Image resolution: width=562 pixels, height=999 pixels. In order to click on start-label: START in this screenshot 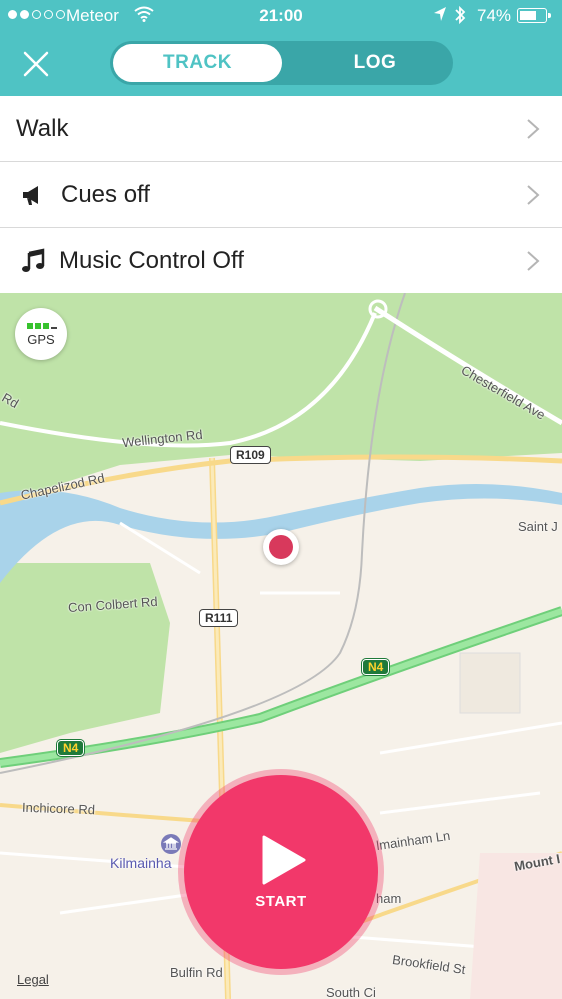, I will do `click(281, 901)`.